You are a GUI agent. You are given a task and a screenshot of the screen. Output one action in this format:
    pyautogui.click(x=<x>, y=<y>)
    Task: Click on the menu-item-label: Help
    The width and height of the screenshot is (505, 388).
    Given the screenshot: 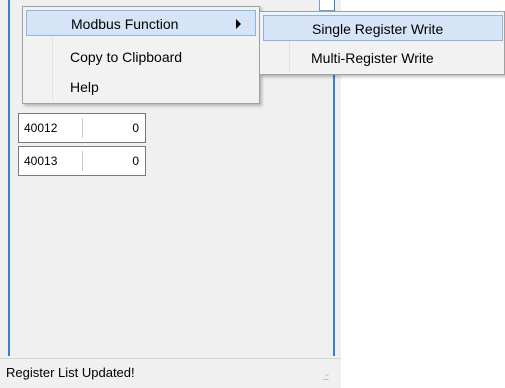 What is the action you would take?
    pyautogui.click(x=84, y=87)
    